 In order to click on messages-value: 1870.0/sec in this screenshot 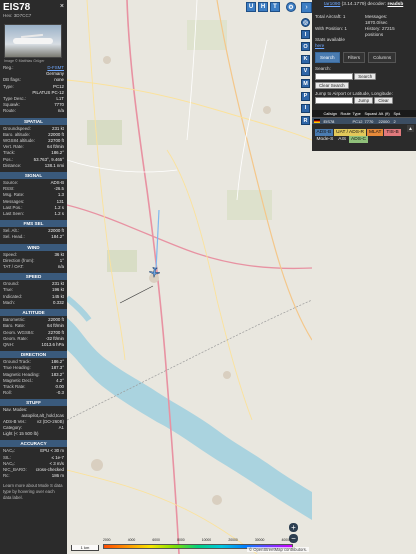, I will do `click(376, 22)`.